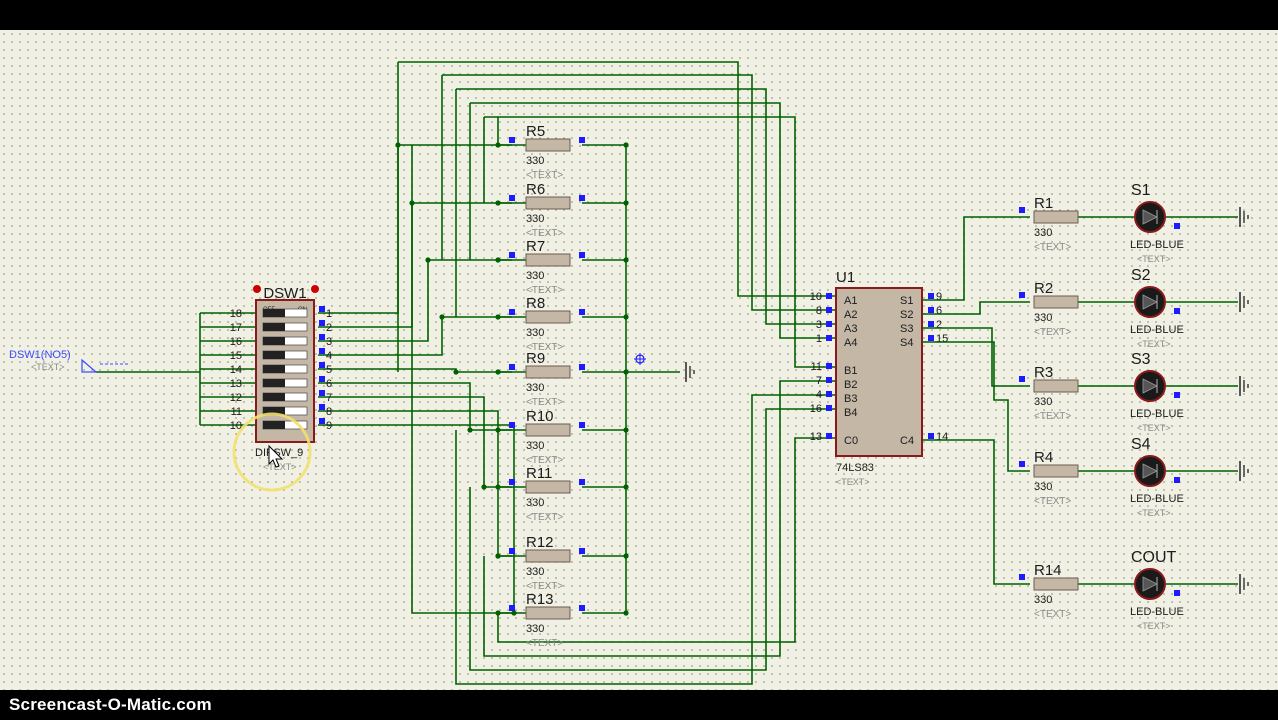 The width and height of the screenshot is (1278, 720). I want to click on bus-a2, so click(639, 192).